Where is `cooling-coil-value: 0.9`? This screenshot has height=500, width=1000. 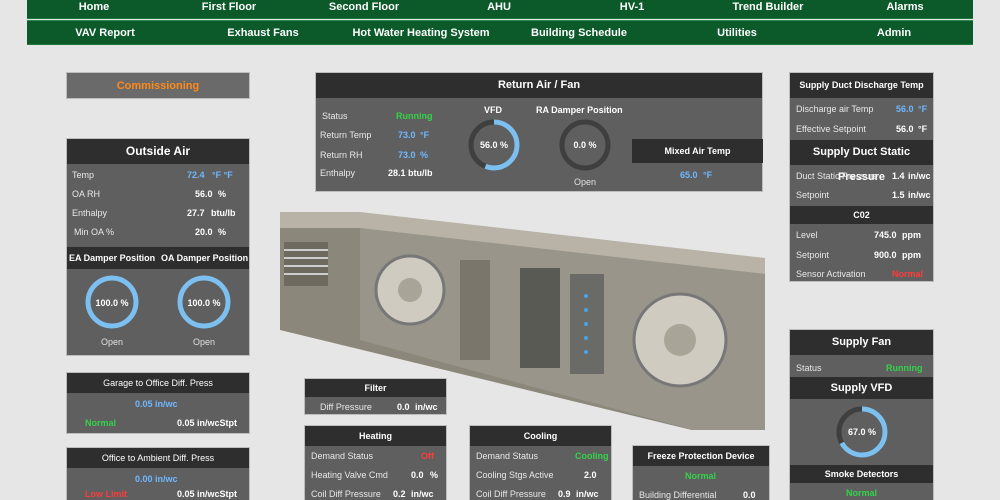 cooling-coil-value: 0.9 is located at coordinates (564, 494).